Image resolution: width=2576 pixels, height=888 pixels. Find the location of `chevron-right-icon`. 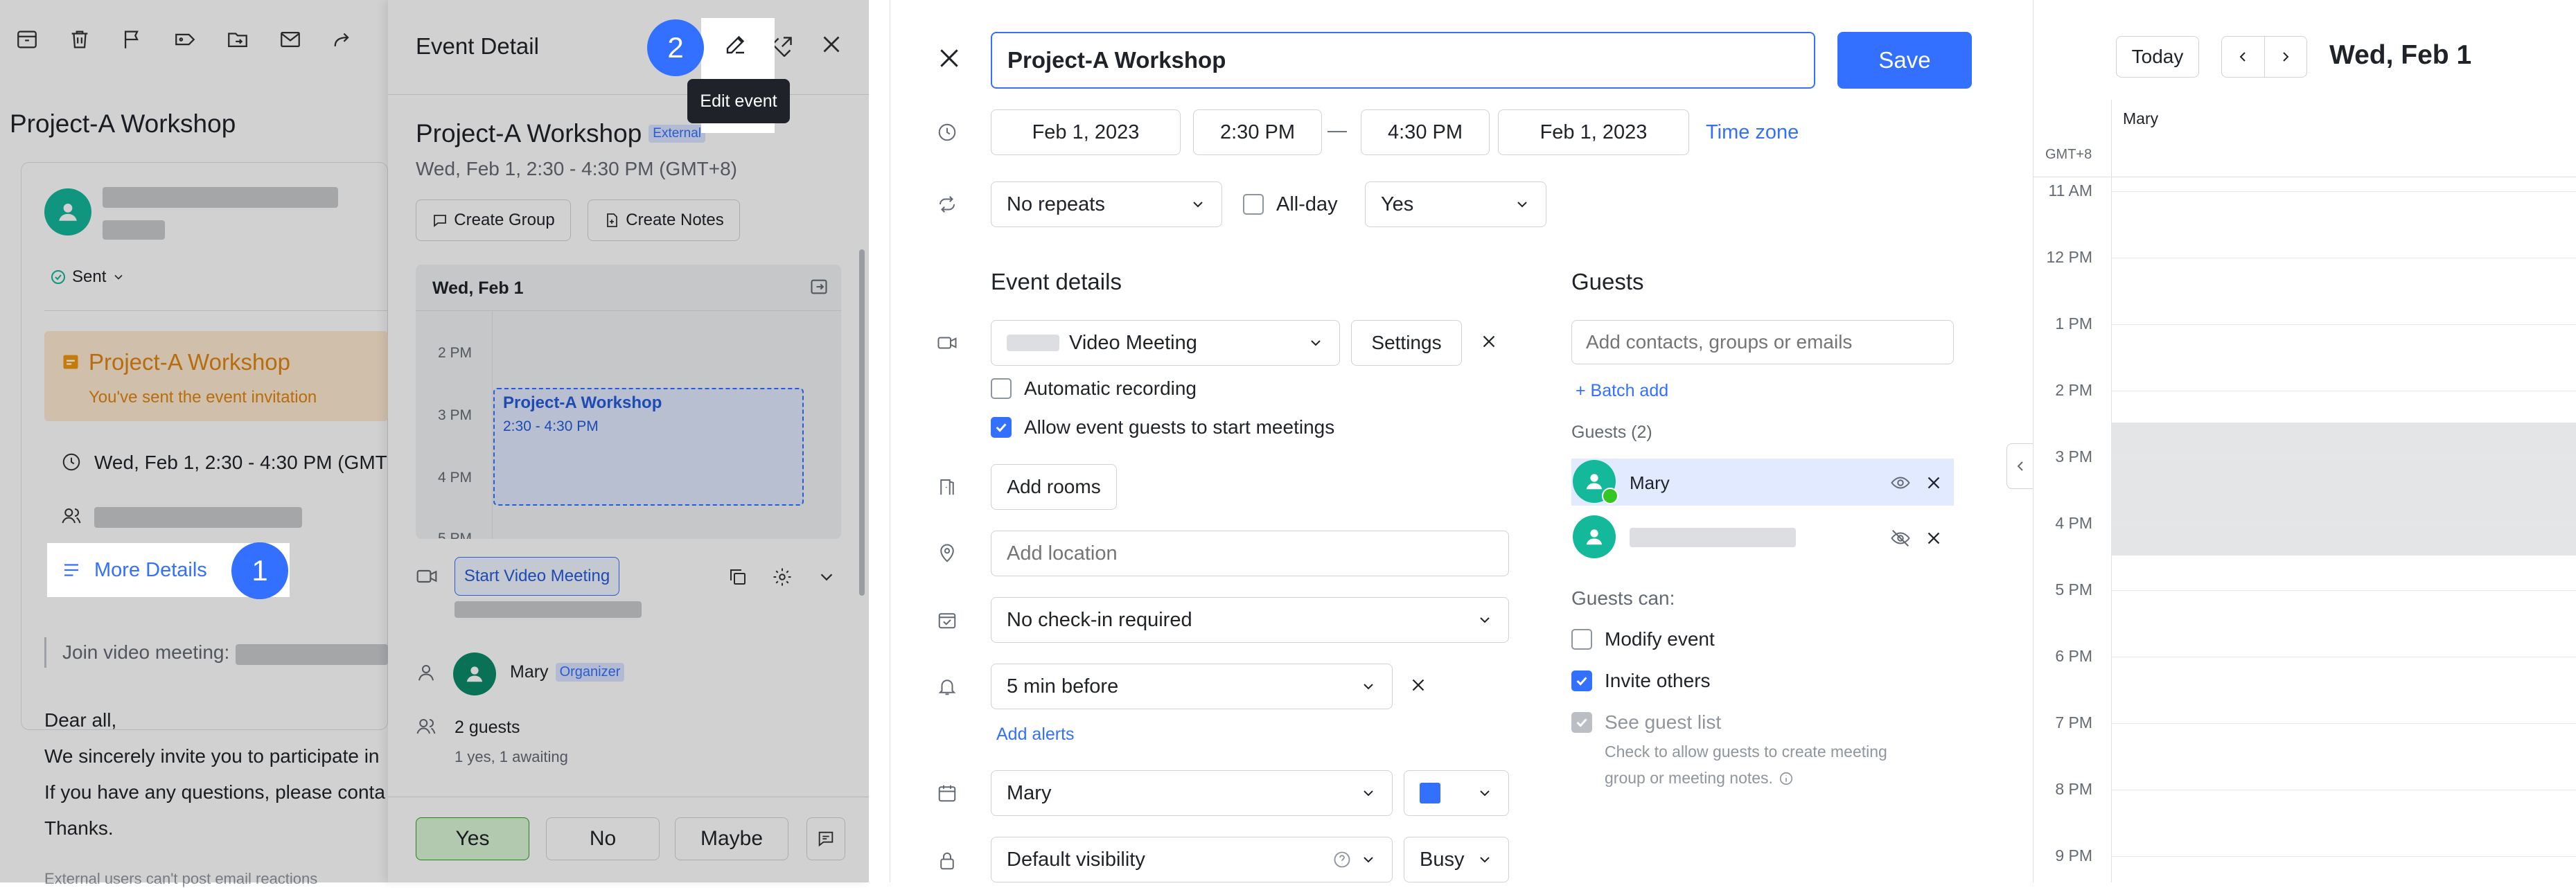

chevron-right-icon is located at coordinates (2286, 57).